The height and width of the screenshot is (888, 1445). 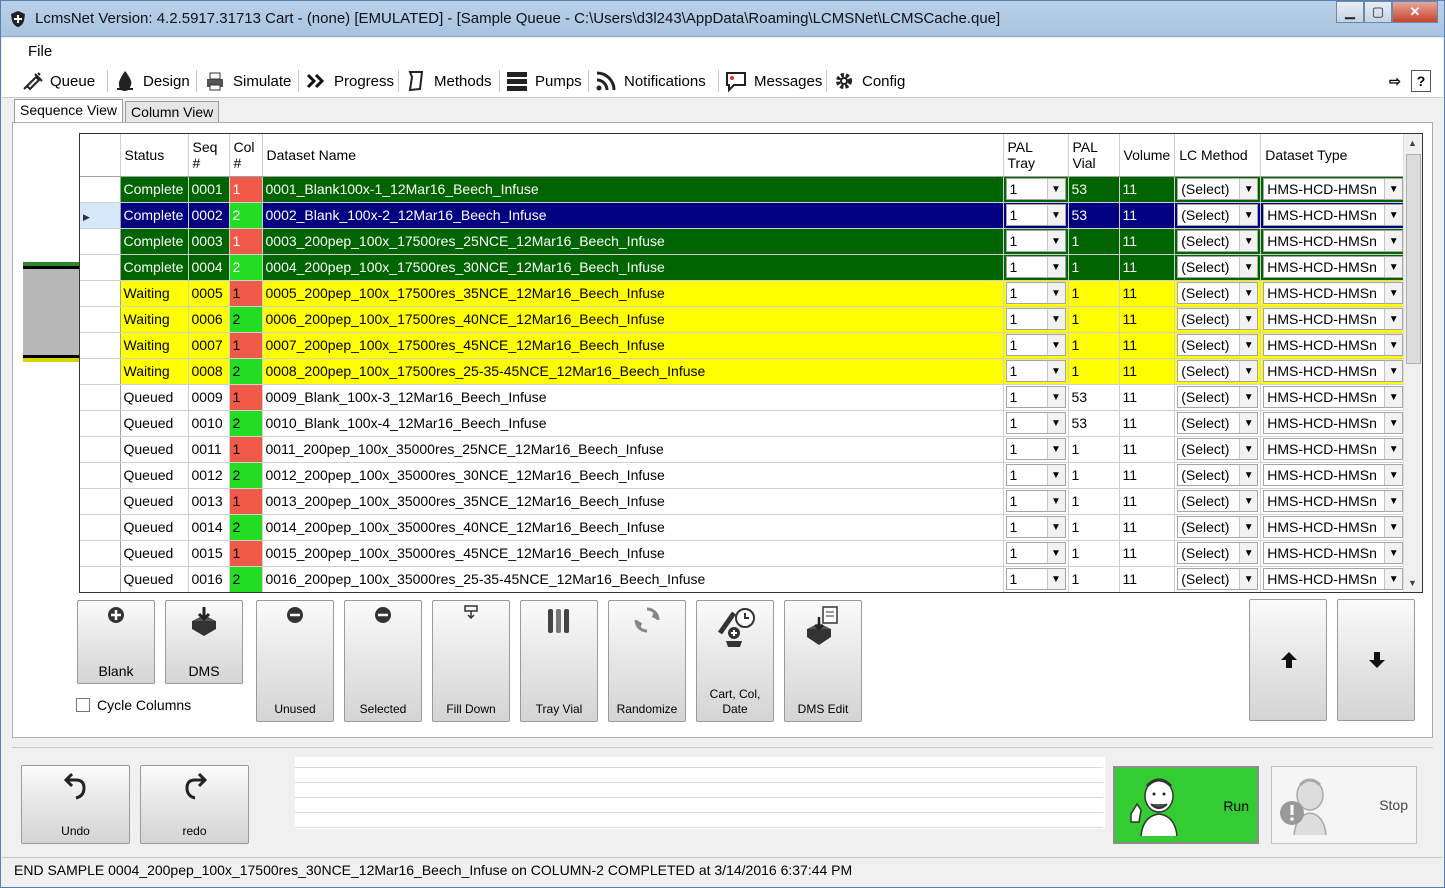 What do you see at coordinates (1036, 155) in the screenshot?
I see `header-pal-tray: PAL Tray` at bounding box center [1036, 155].